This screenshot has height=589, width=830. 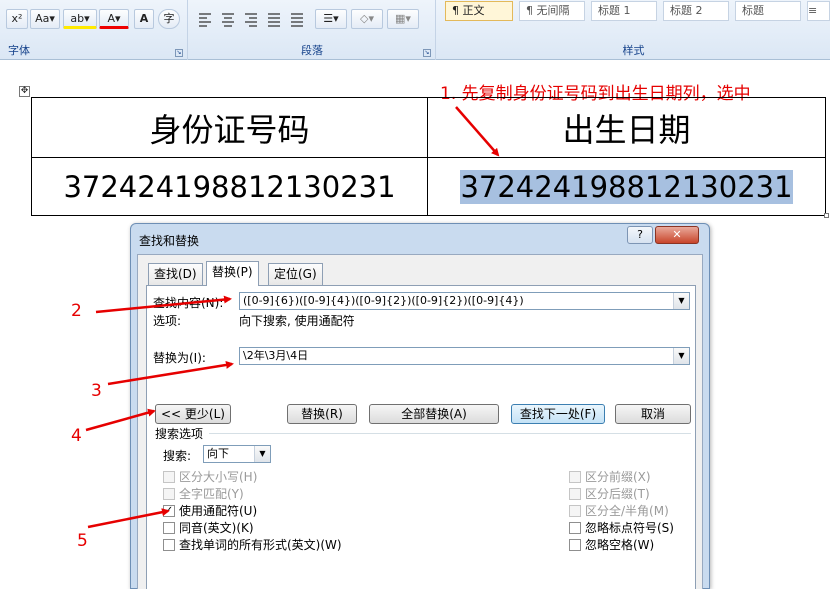 What do you see at coordinates (826, 215) in the screenshot?
I see `table-resize-handle` at bounding box center [826, 215].